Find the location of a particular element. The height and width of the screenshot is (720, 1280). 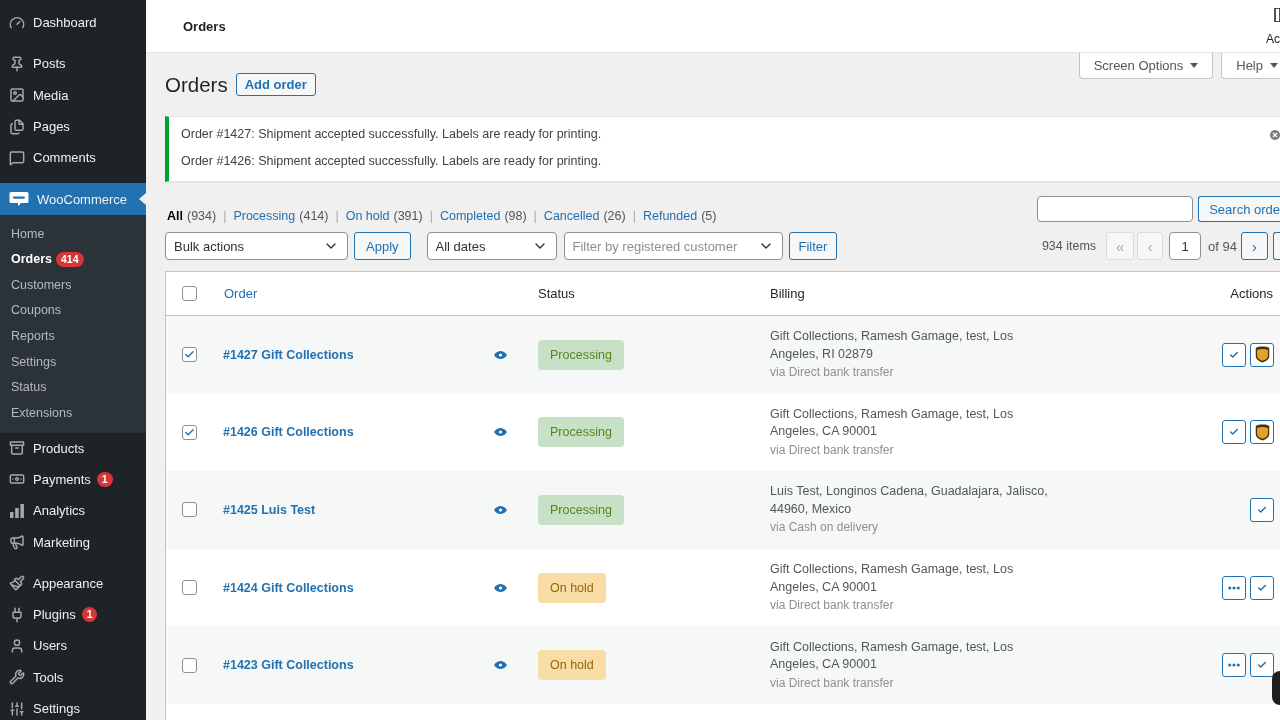

status-badge: On hold is located at coordinates (572, 587).